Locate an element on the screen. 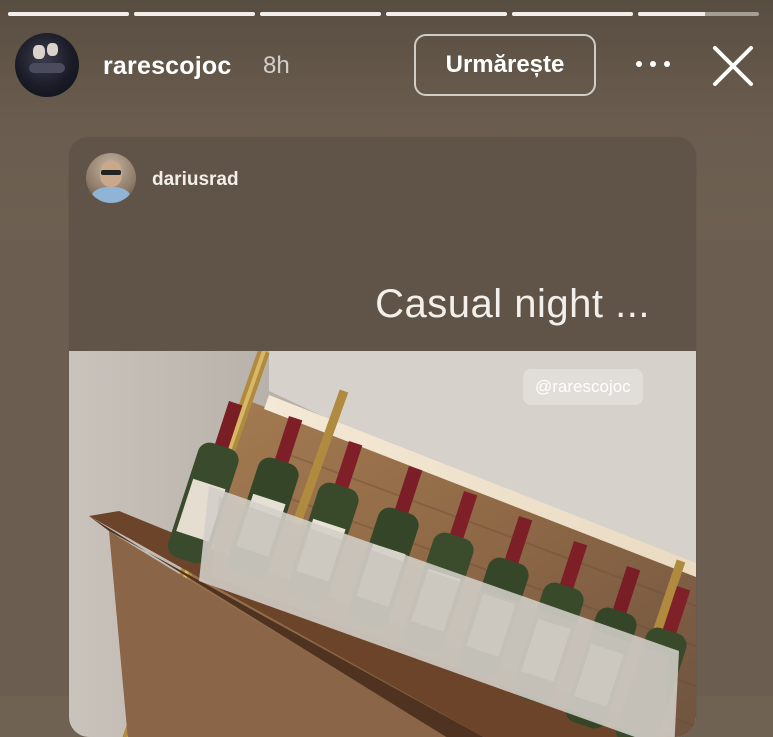 Image resolution: width=773 pixels, height=737 pixels. reshared-post-avatar is located at coordinates (111, 178).